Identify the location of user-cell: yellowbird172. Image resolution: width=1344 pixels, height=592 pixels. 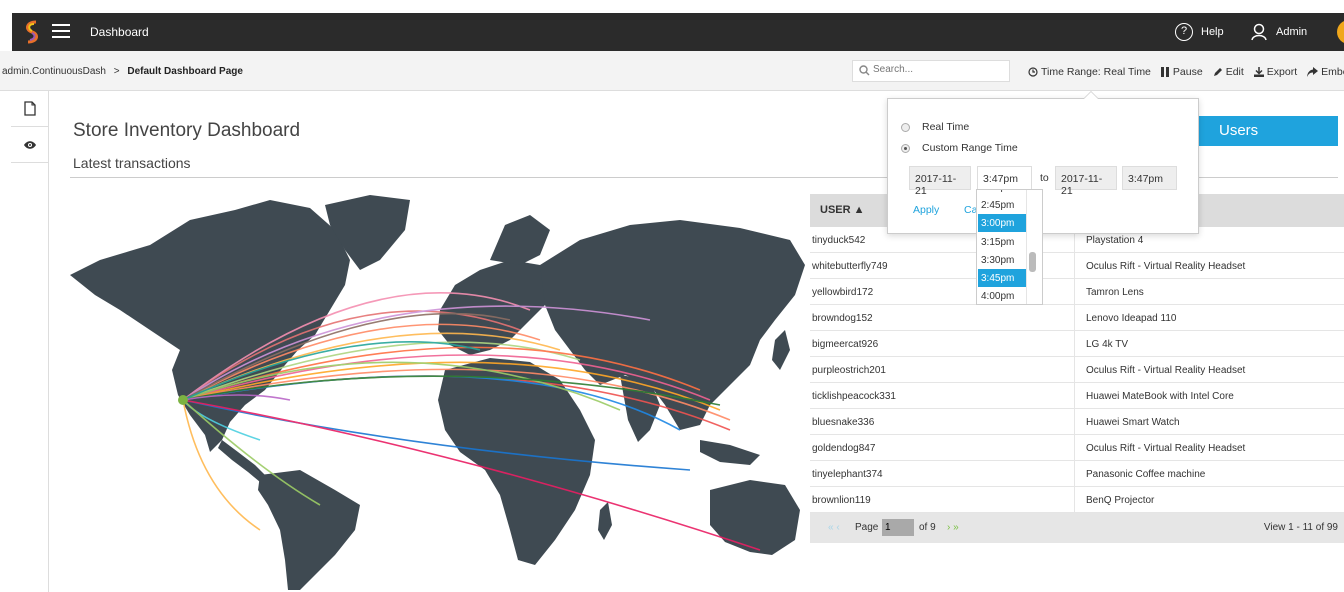
(843, 292).